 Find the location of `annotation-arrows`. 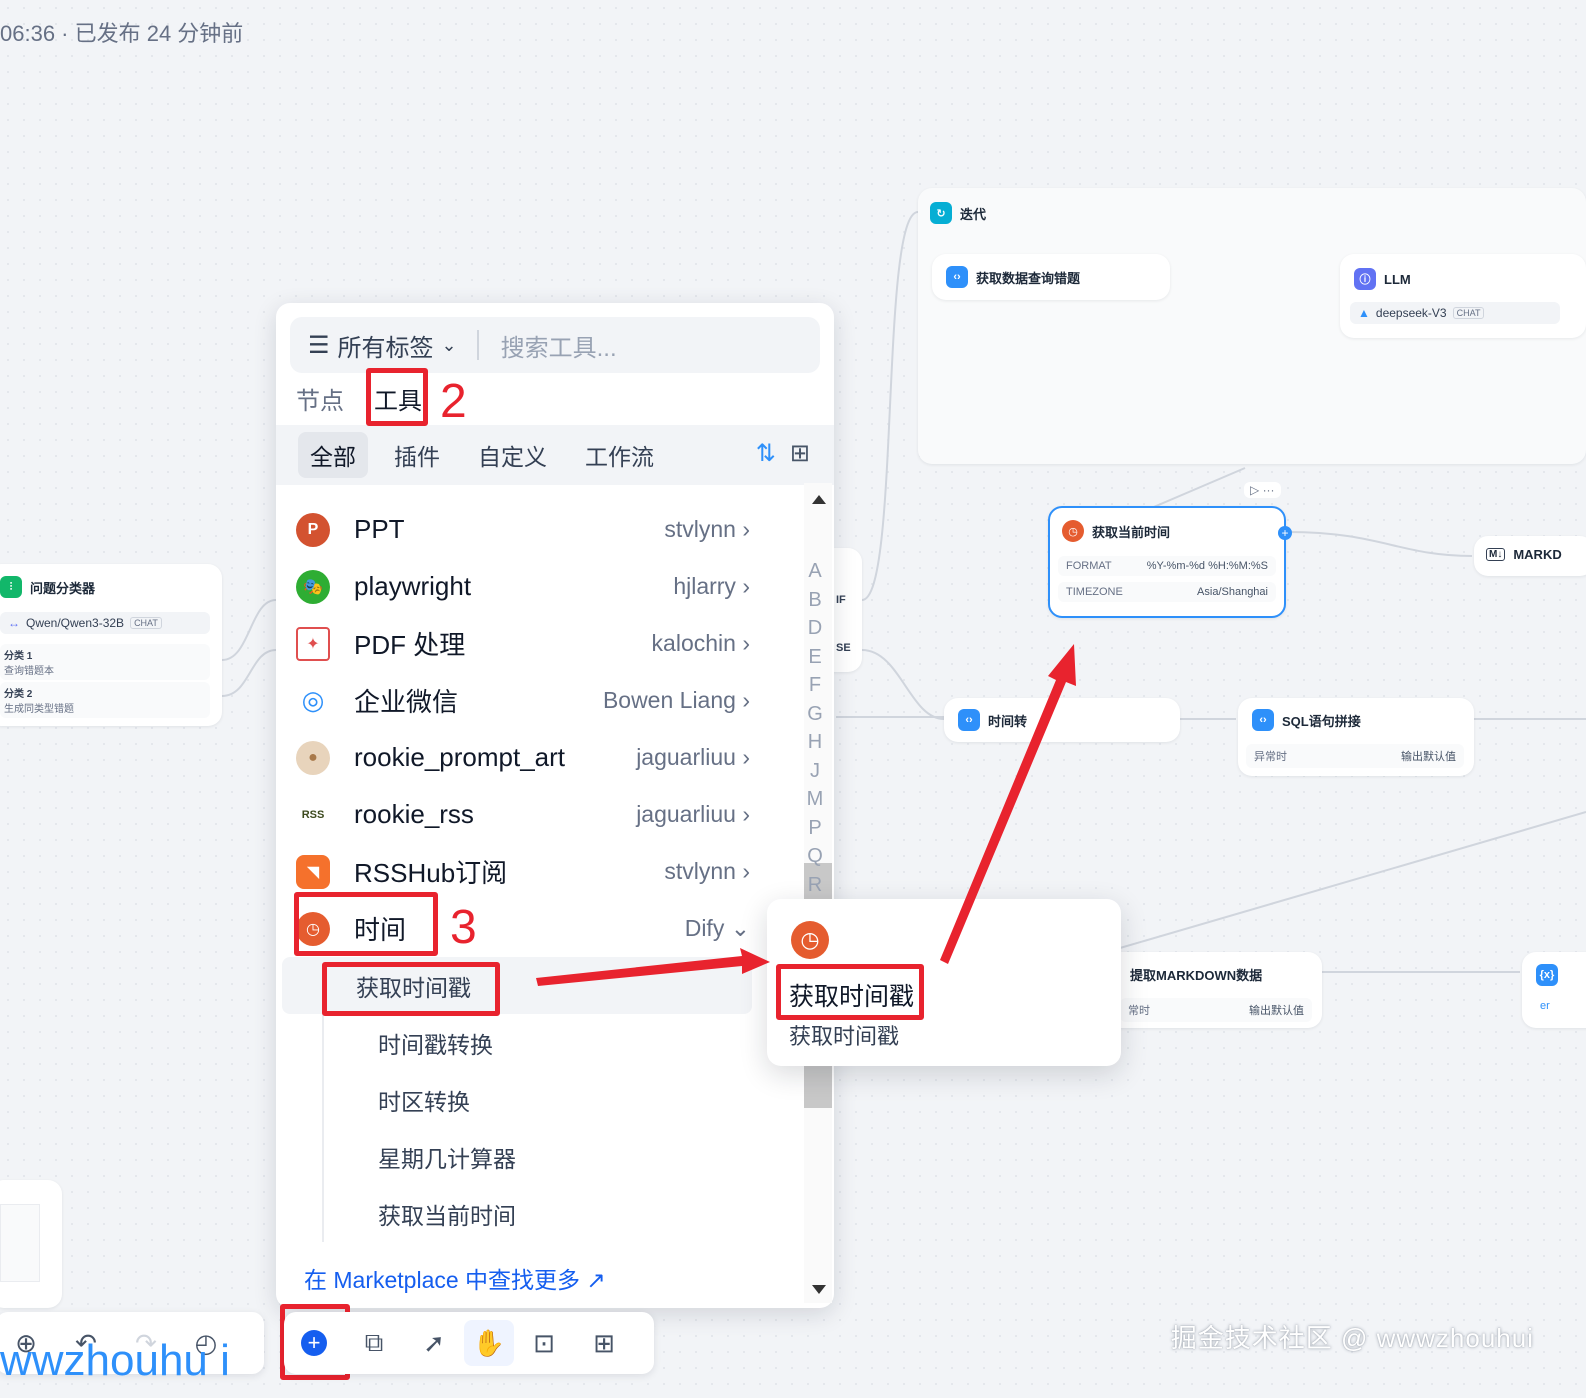

annotation-arrows is located at coordinates (806, 815).